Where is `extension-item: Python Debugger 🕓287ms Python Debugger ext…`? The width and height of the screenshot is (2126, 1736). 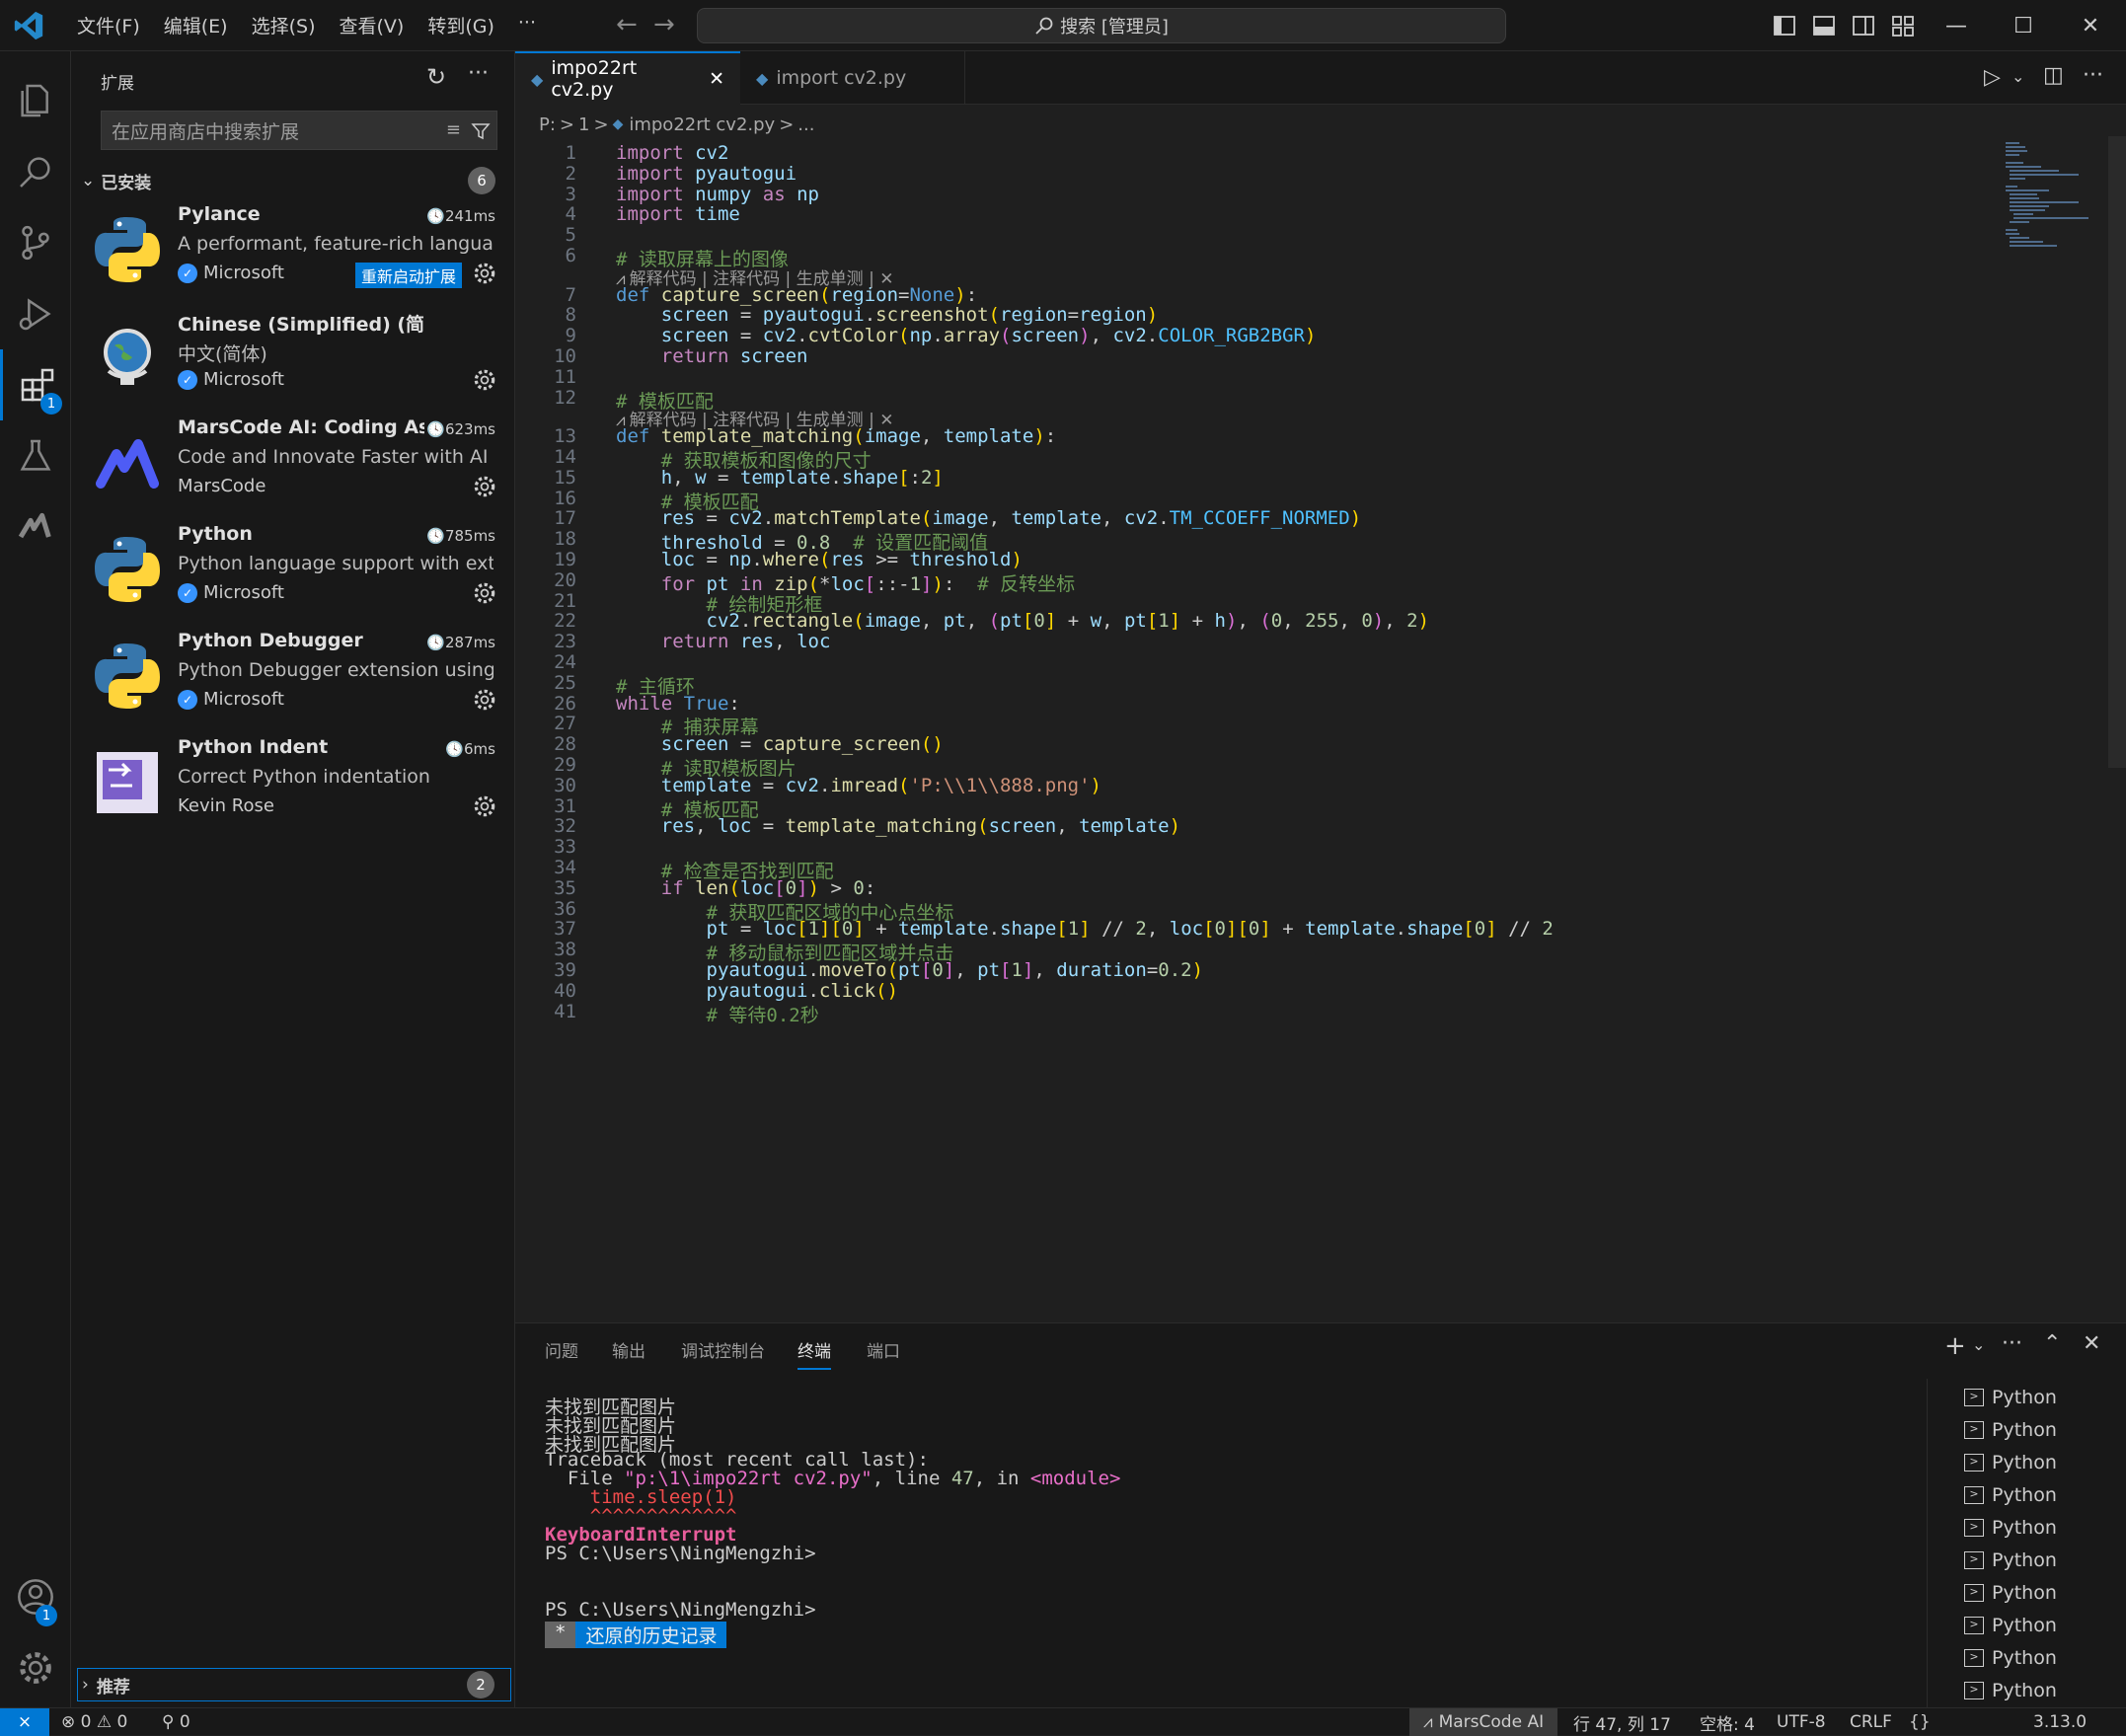 extension-item: Python Debugger 🕓287ms Python Debugger ext… is located at coordinates (293, 679).